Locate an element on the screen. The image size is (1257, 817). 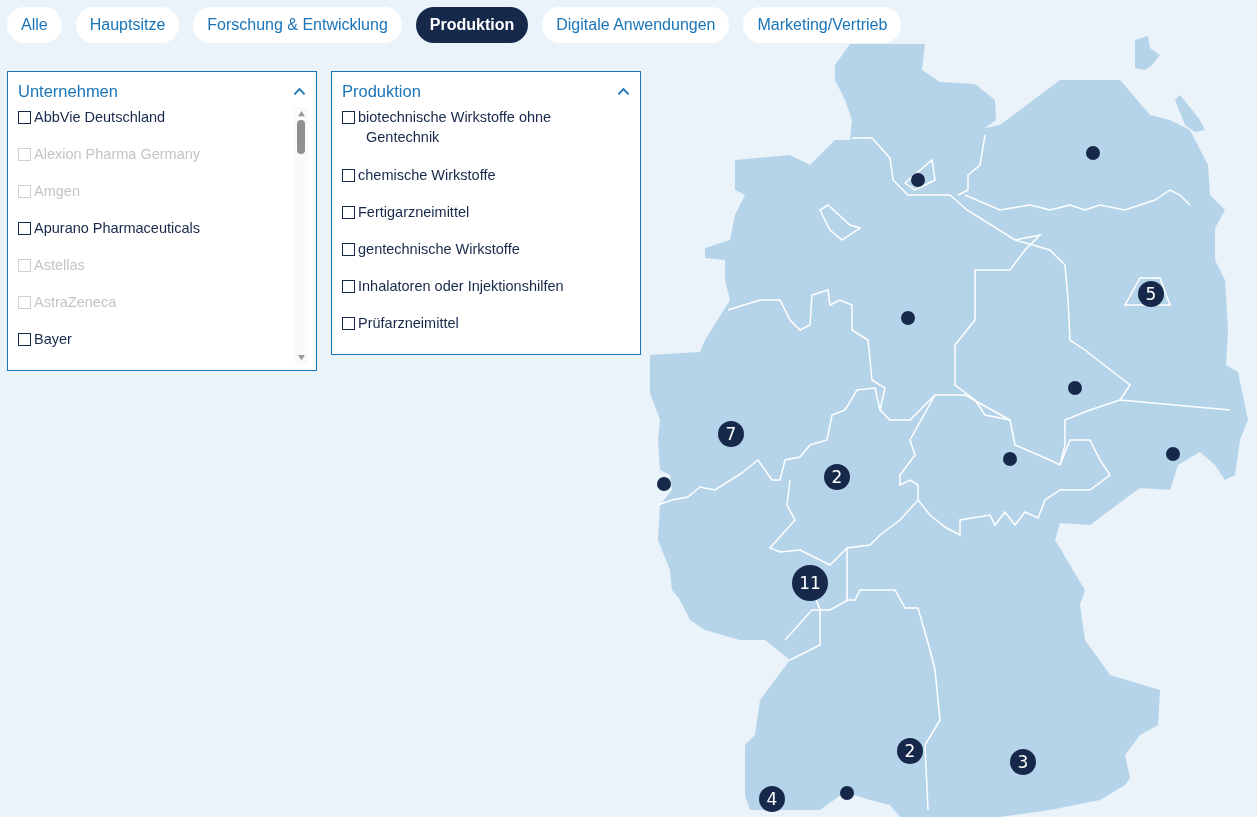
filter-tab: Alle is located at coordinates (34, 25).